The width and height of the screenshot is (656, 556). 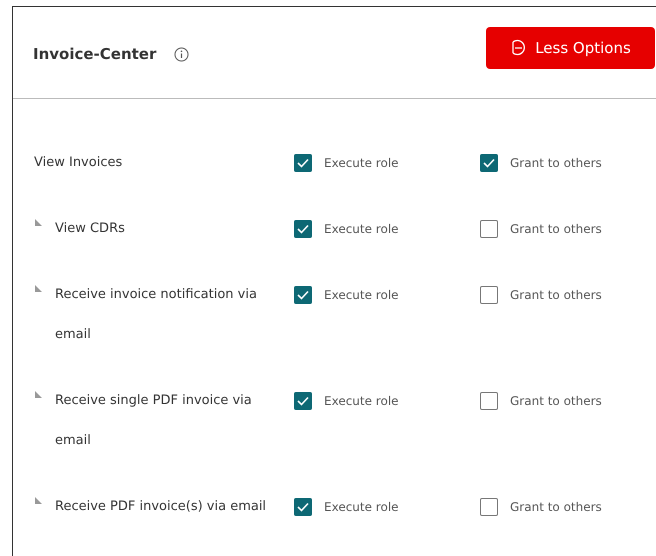 What do you see at coordinates (570, 47) in the screenshot?
I see `less-options-button: Less Options` at bounding box center [570, 47].